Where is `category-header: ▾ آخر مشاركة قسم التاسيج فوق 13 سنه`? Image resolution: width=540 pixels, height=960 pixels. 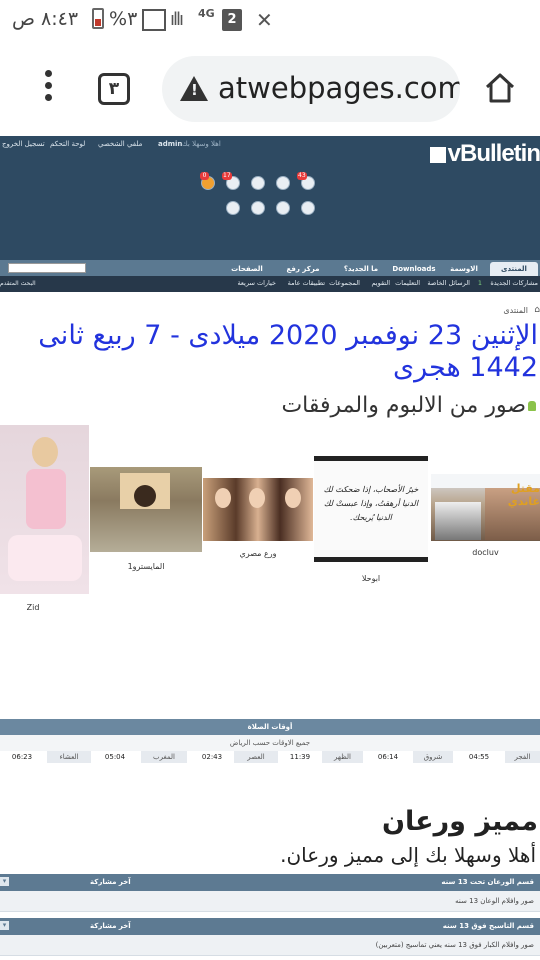
category-header: ▾ آخر مشاركة قسم التاسيج فوق 13 سنه is located at coordinates (270, 926).